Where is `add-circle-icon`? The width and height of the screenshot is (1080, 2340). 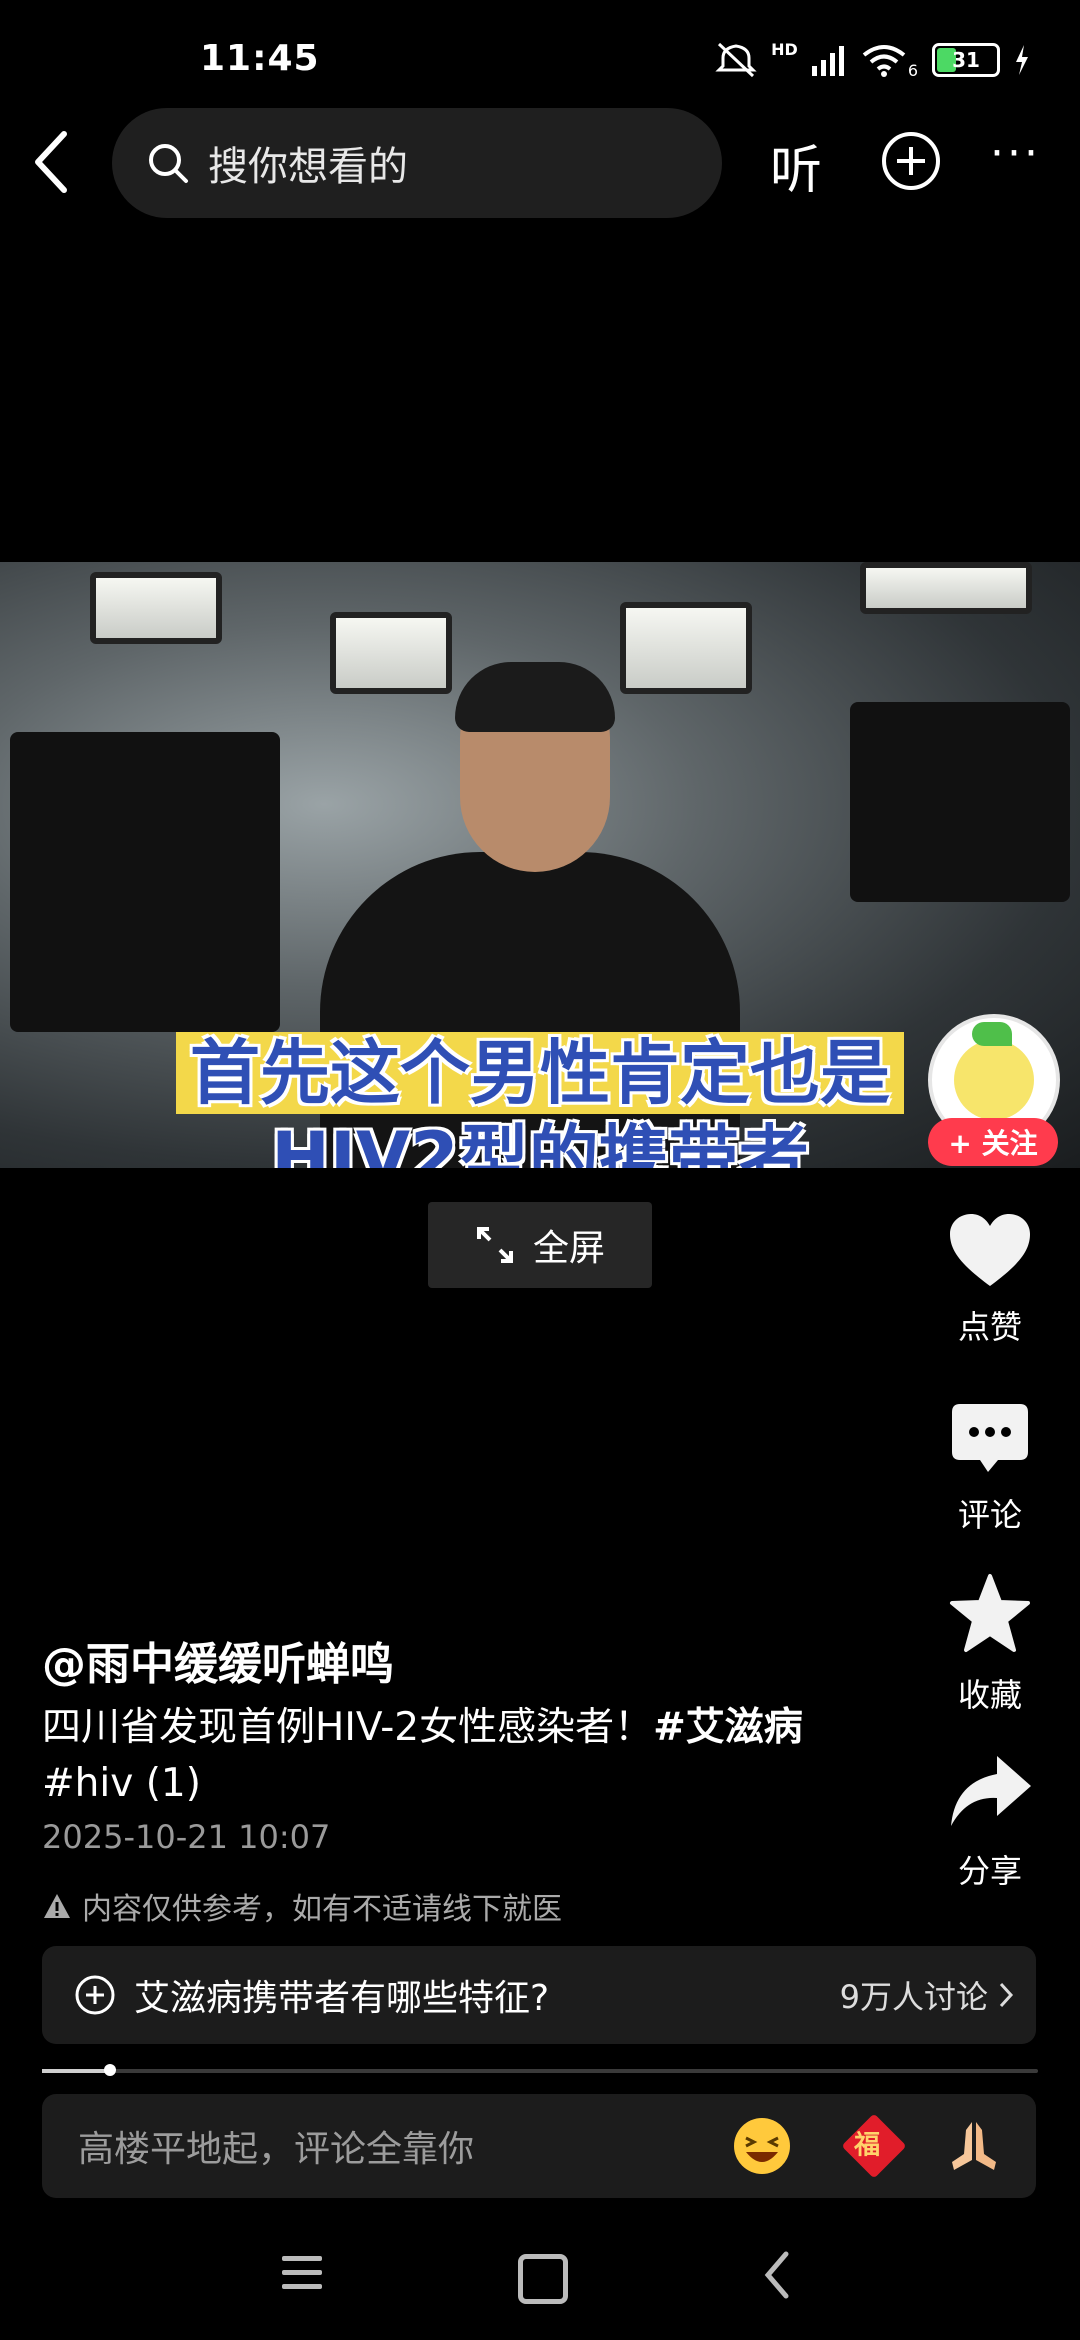 add-circle-icon is located at coordinates (911, 161).